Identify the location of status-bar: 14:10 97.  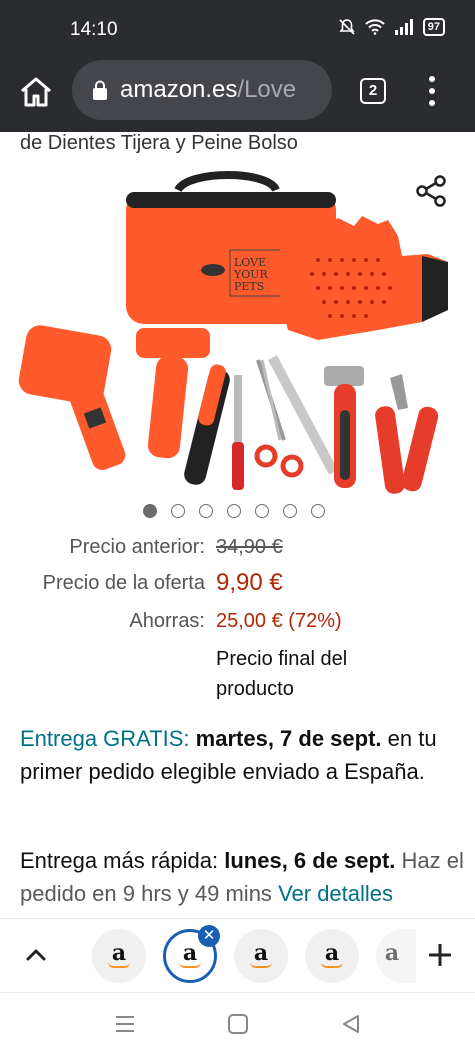
(237, 29).